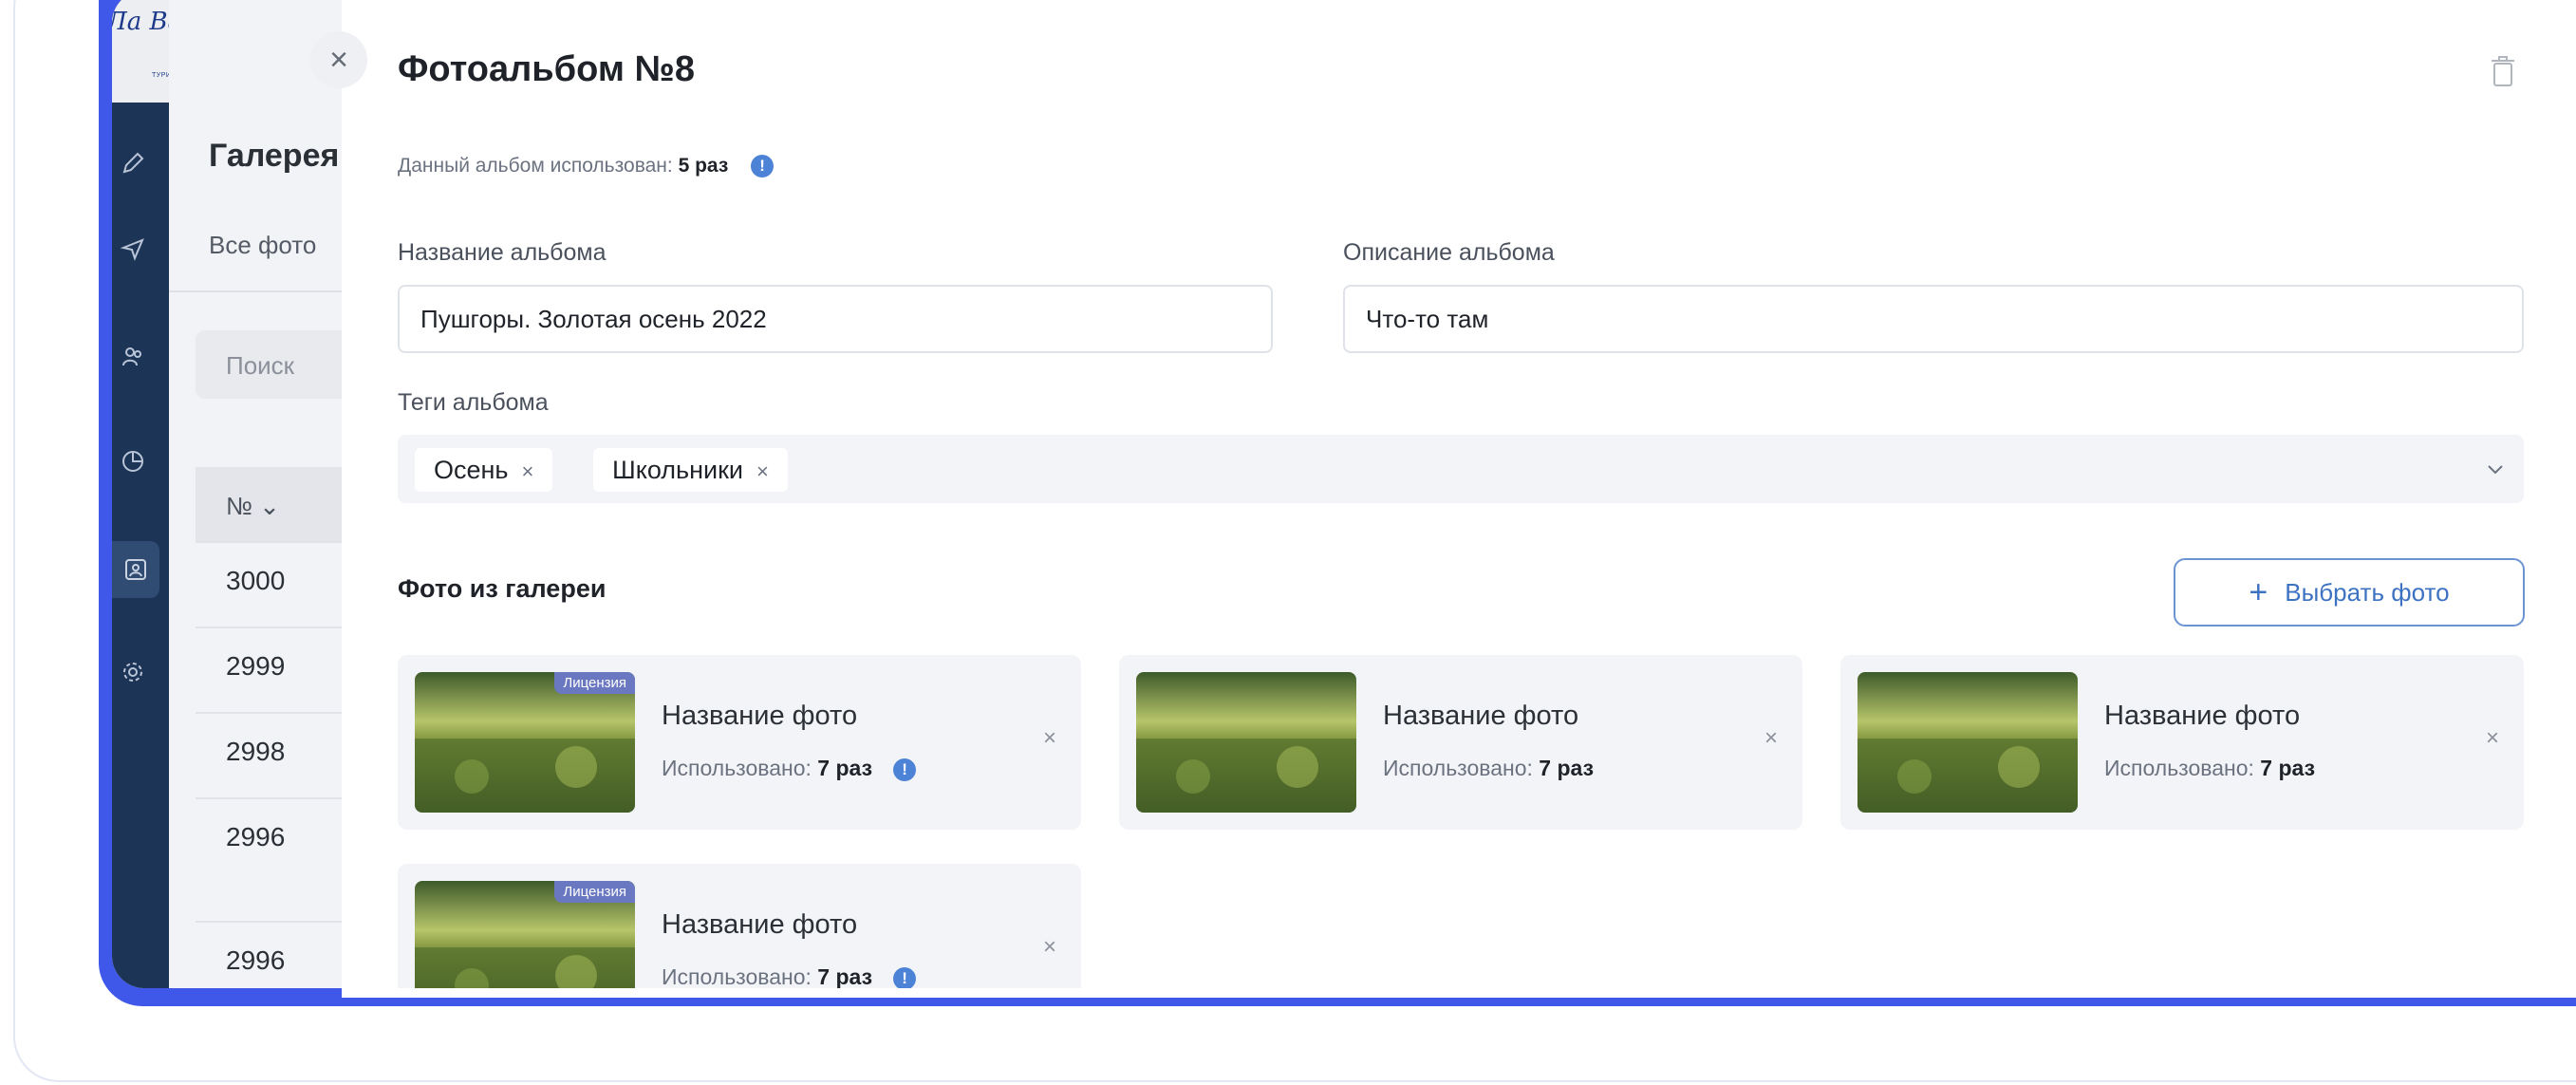 This screenshot has height=1085, width=2576. What do you see at coordinates (1461, 469) in the screenshot?
I see `album-tags-select: Осень × Школьники ×` at bounding box center [1461, 469].